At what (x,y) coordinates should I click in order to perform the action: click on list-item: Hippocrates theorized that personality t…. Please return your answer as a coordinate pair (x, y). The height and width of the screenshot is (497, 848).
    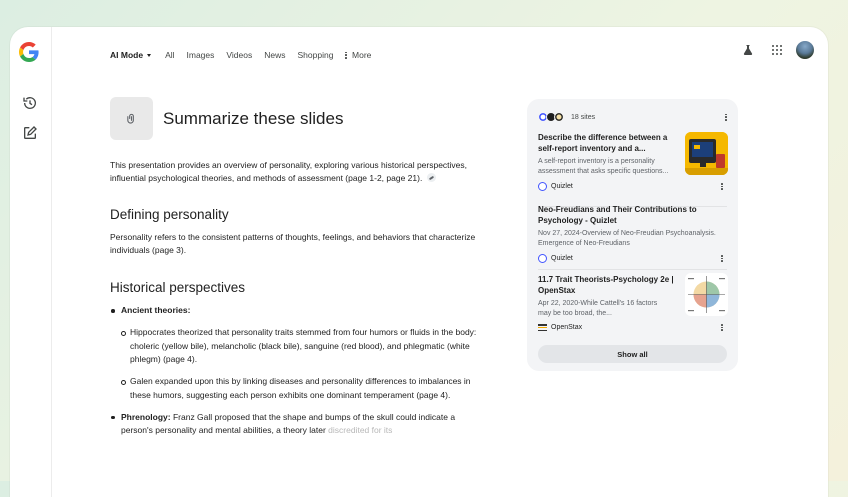
    Looking at the image, I should click on (300, 346).